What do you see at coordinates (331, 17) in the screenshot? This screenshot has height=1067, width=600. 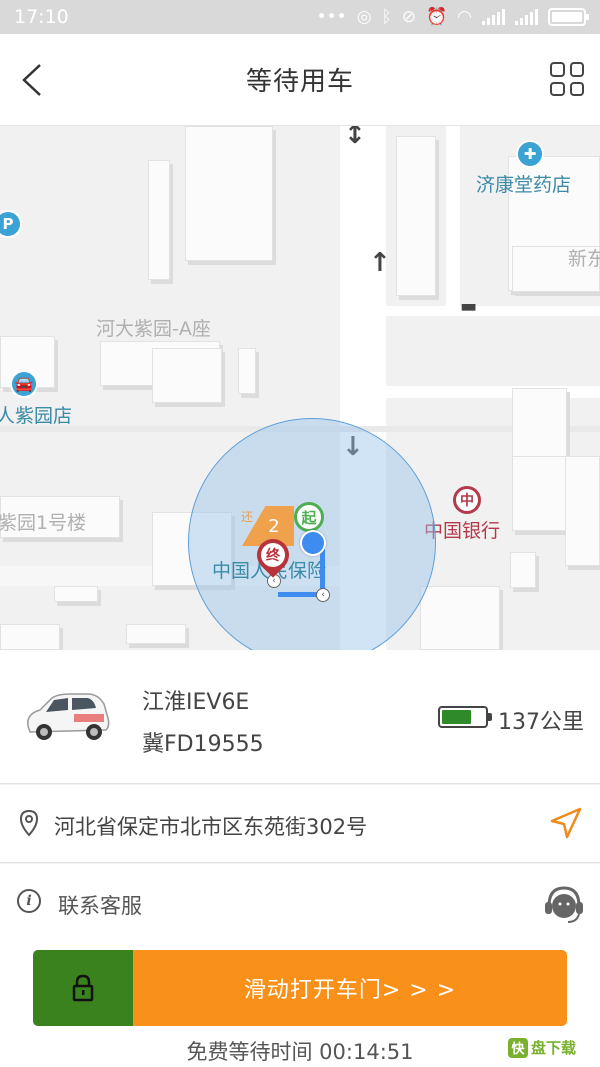 I see `more-icon: •••` at bounding box center [331, 17].